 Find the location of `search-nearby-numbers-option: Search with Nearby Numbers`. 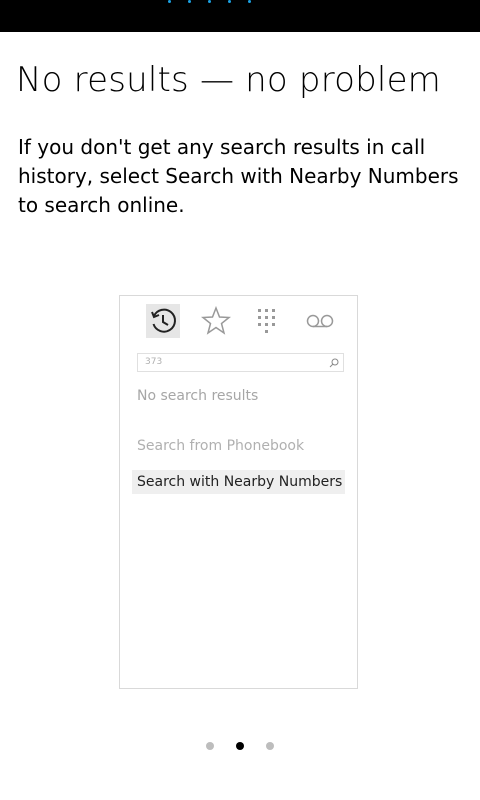

search-nearby-numbers-option: Search with Nearby Numbers is located at coordinates (238, 482).